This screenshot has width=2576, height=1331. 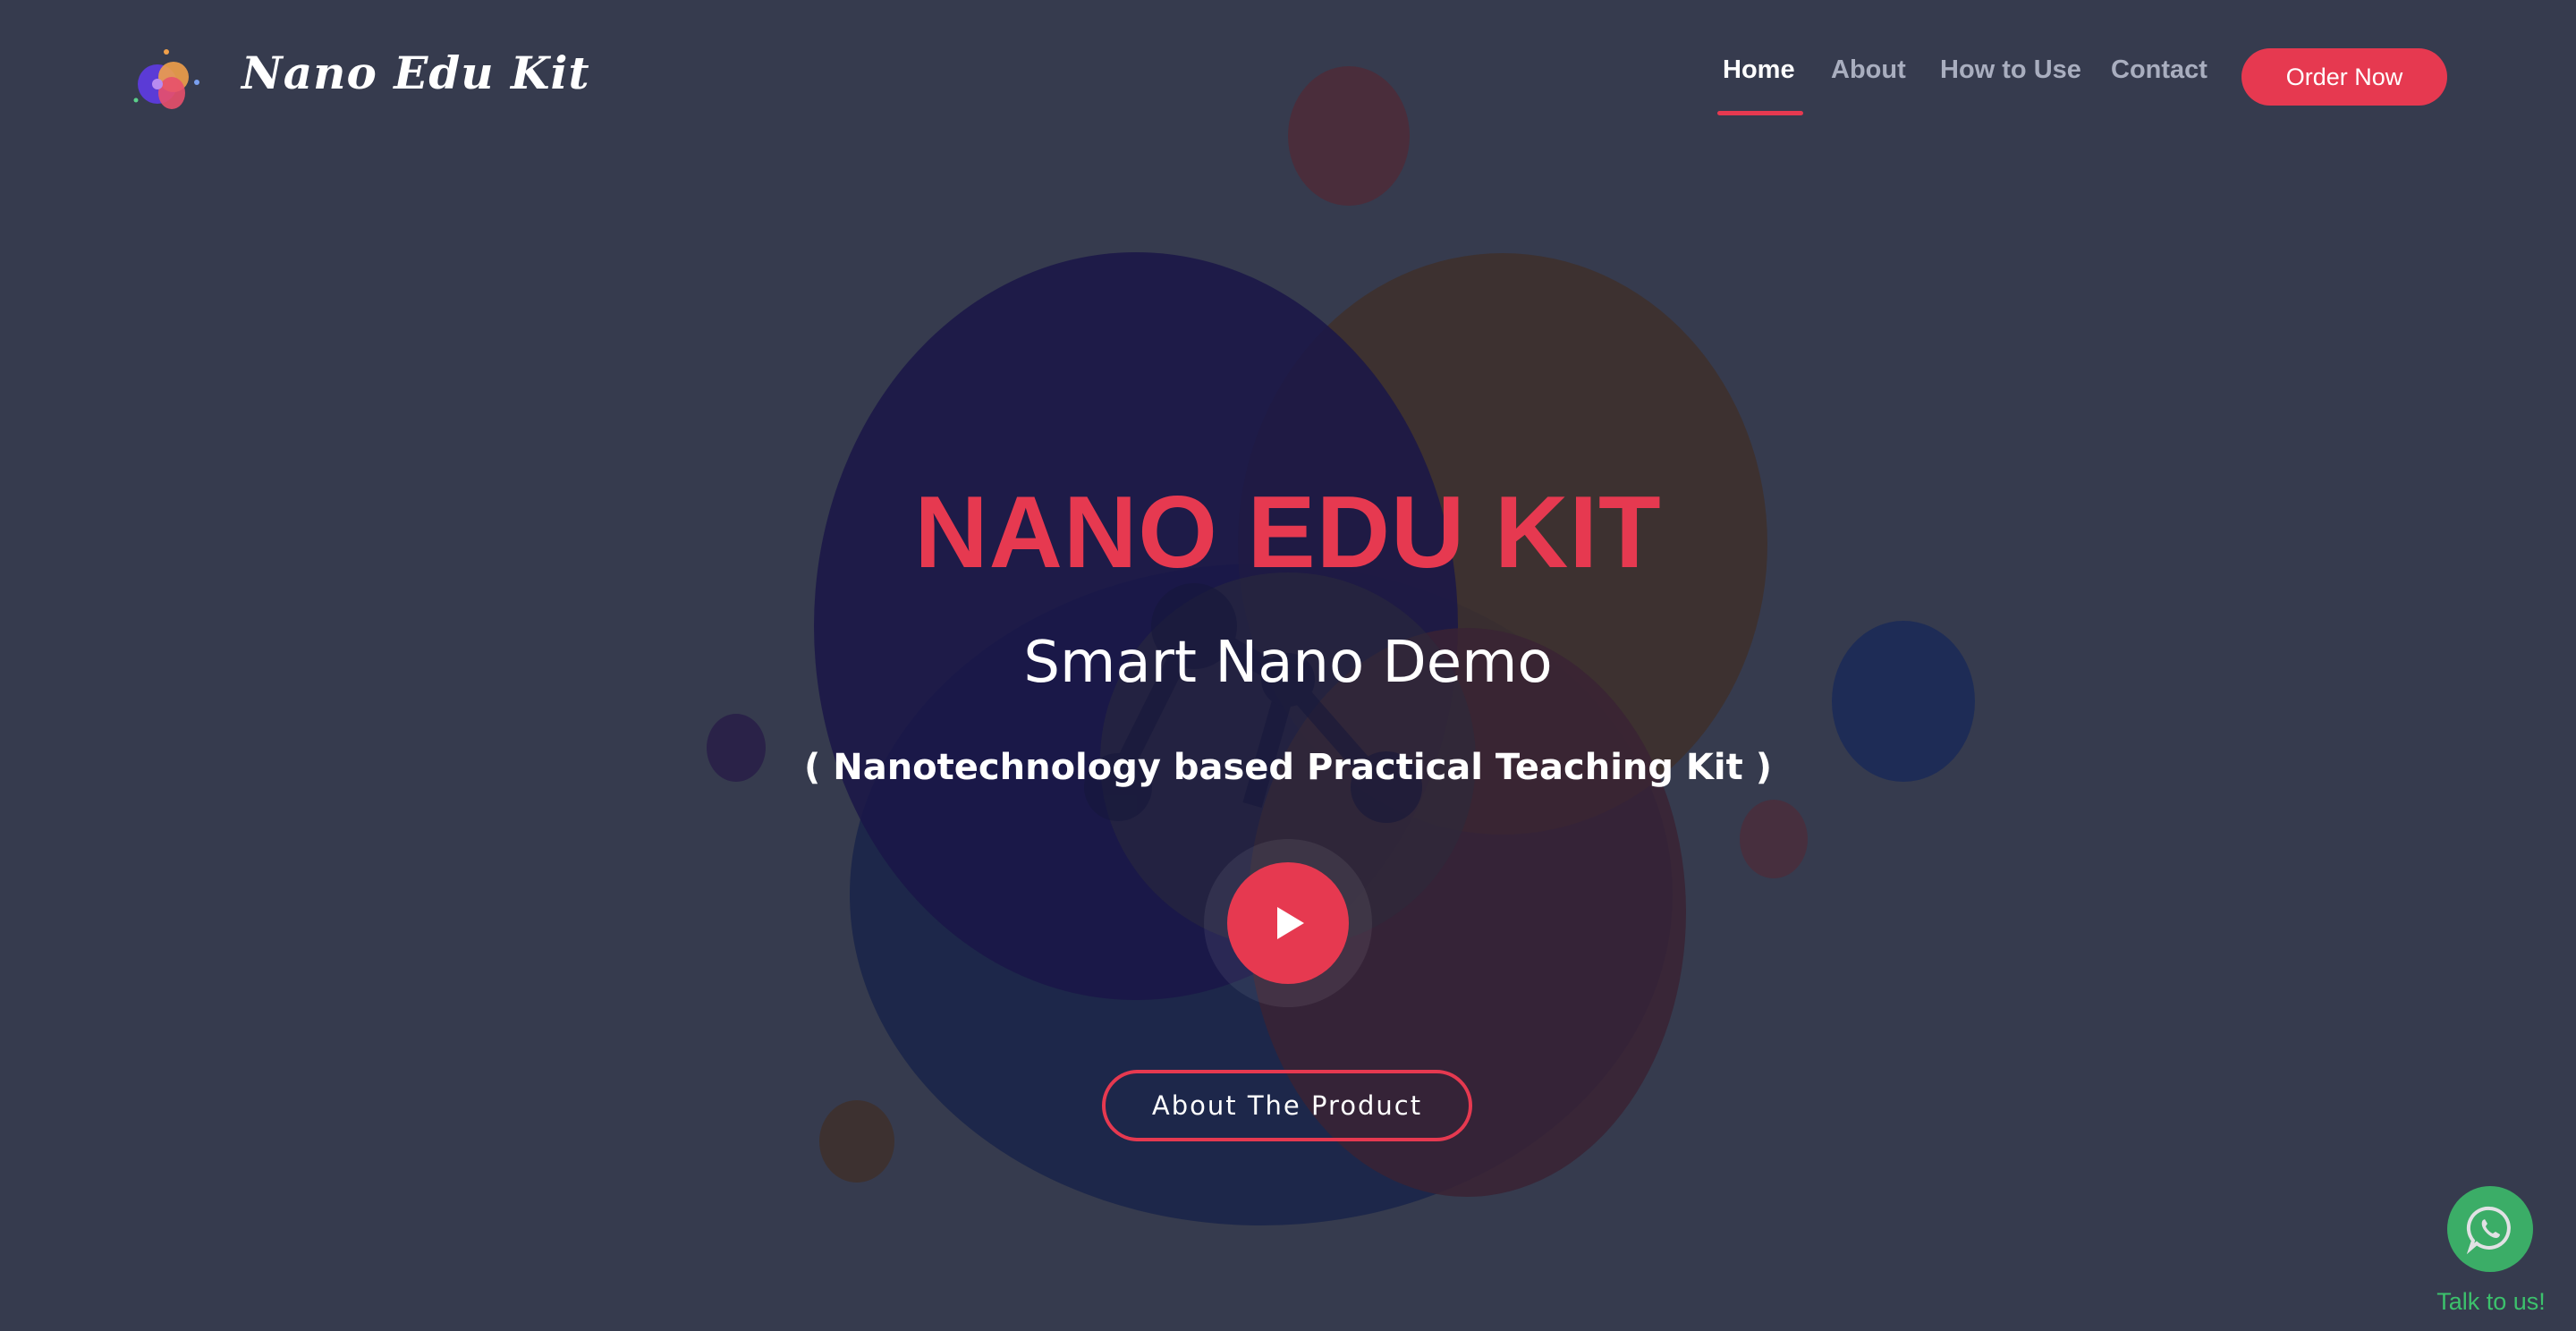 What do you see at coordinates (1288, 533) in the screenshot?
I see `hero-title: NANO EDU KIT` at bounding box center [1288, 533].